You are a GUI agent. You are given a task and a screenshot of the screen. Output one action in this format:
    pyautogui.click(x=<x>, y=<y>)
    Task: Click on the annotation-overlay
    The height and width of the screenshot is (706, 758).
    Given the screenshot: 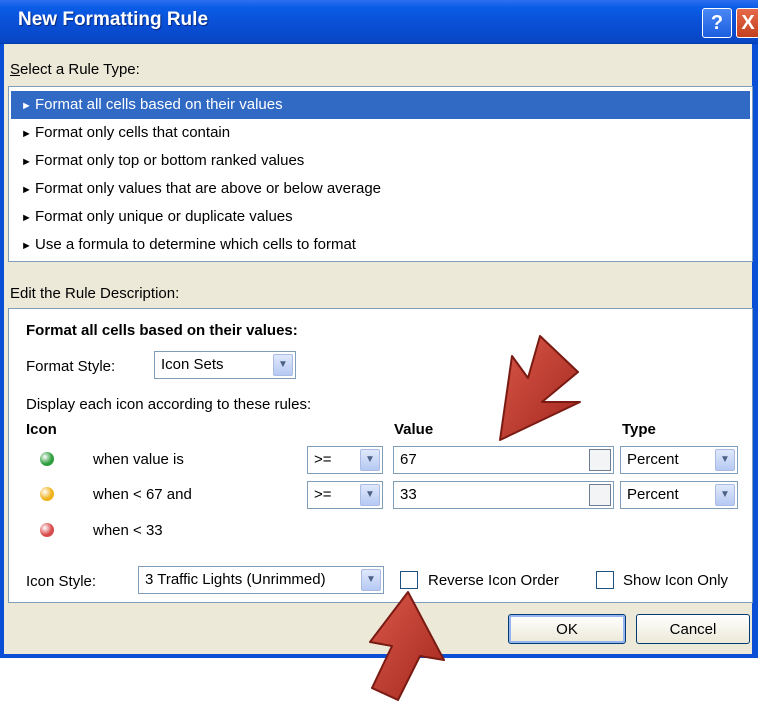 What is the action you would take?
    pyautogui.click(x=475, y=518)
    